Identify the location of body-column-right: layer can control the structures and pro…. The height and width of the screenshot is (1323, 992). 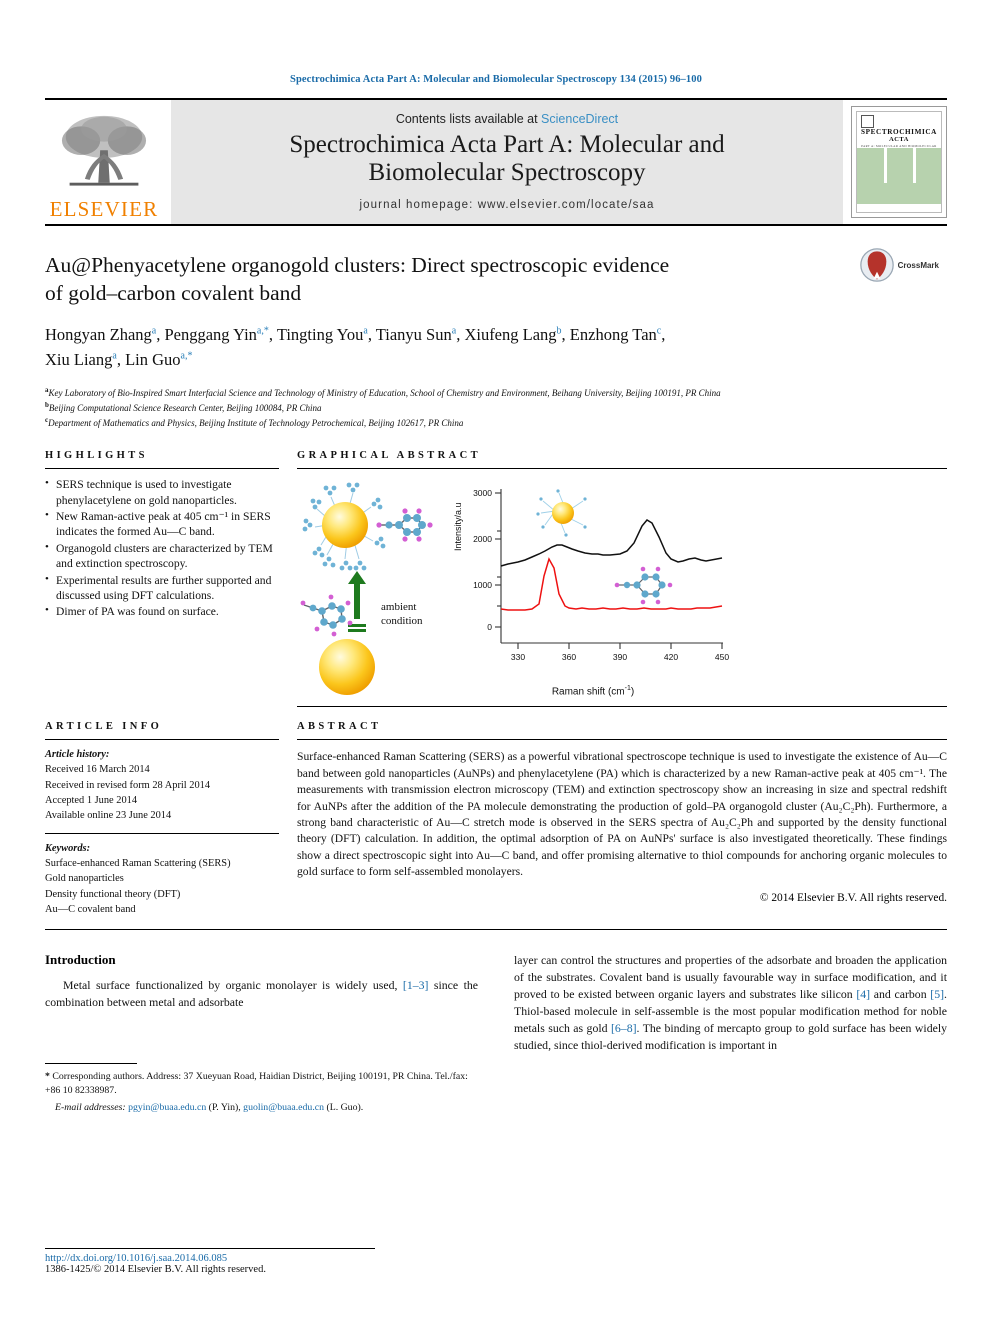
(730, 1033).